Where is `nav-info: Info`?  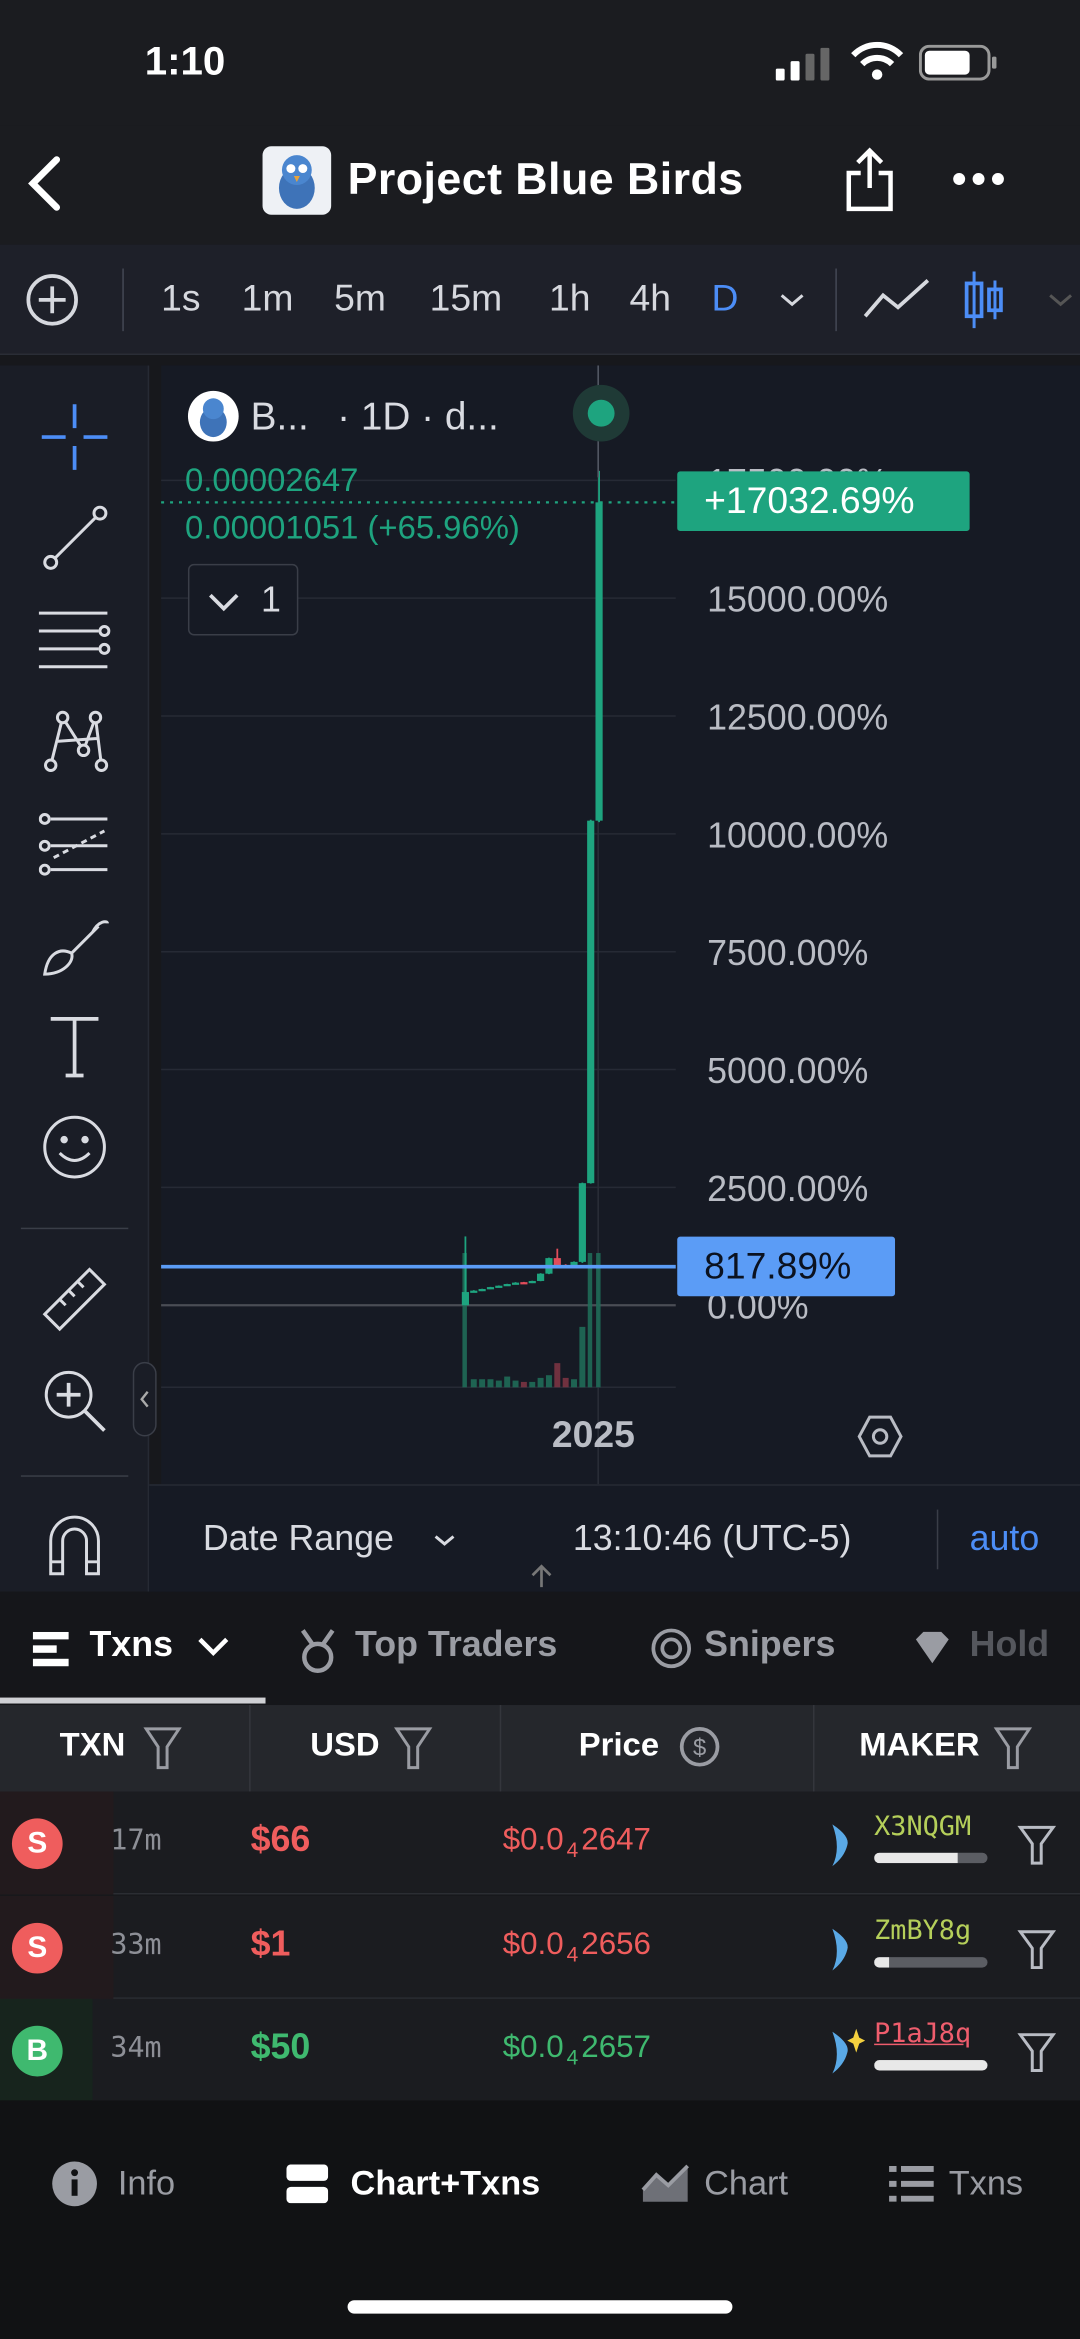 nav-info: Info is located at coordinates (146, 2183).